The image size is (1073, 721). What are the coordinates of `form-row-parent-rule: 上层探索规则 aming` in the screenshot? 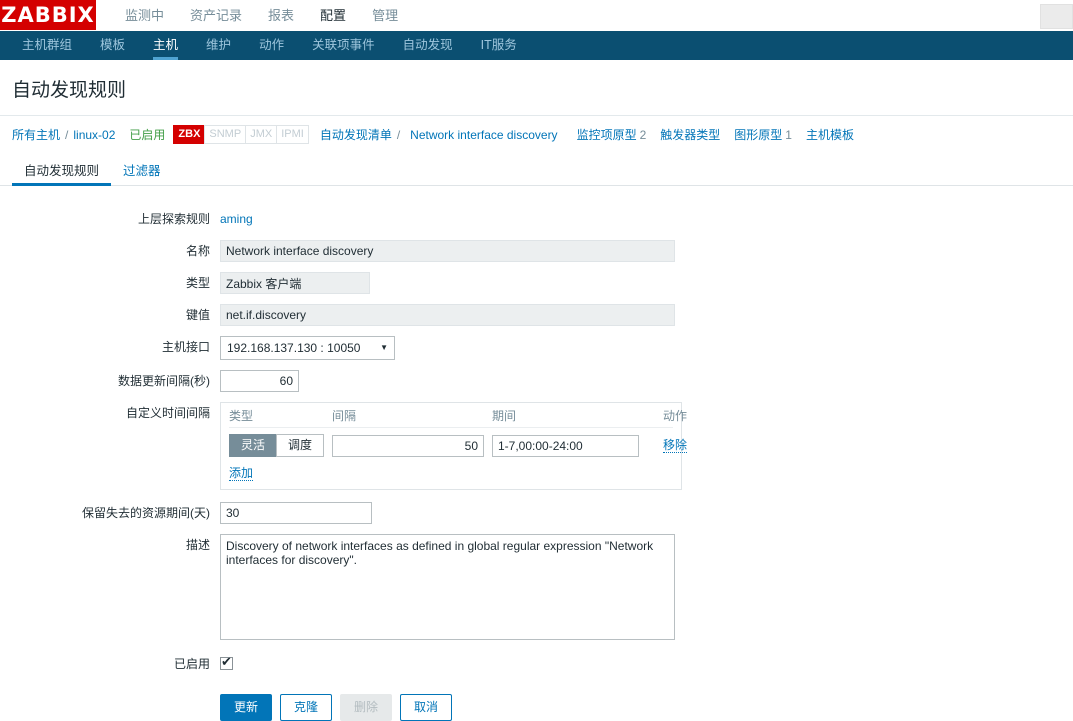 It's located at (536, 219).